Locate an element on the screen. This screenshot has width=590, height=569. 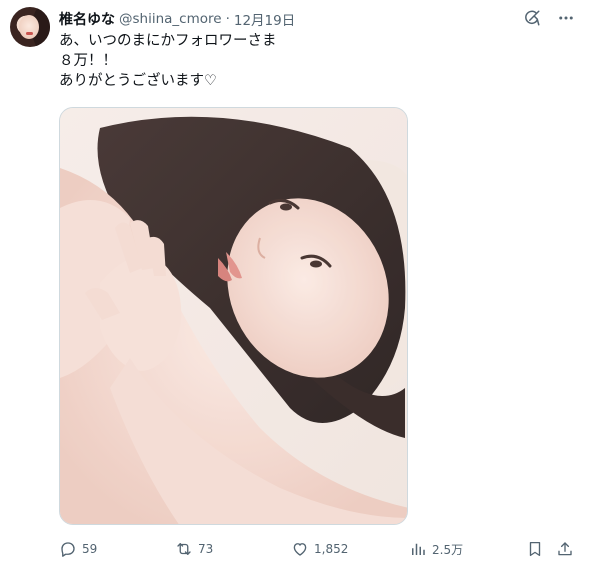
retweet-count: 73 is located at coordinates (206, 549).